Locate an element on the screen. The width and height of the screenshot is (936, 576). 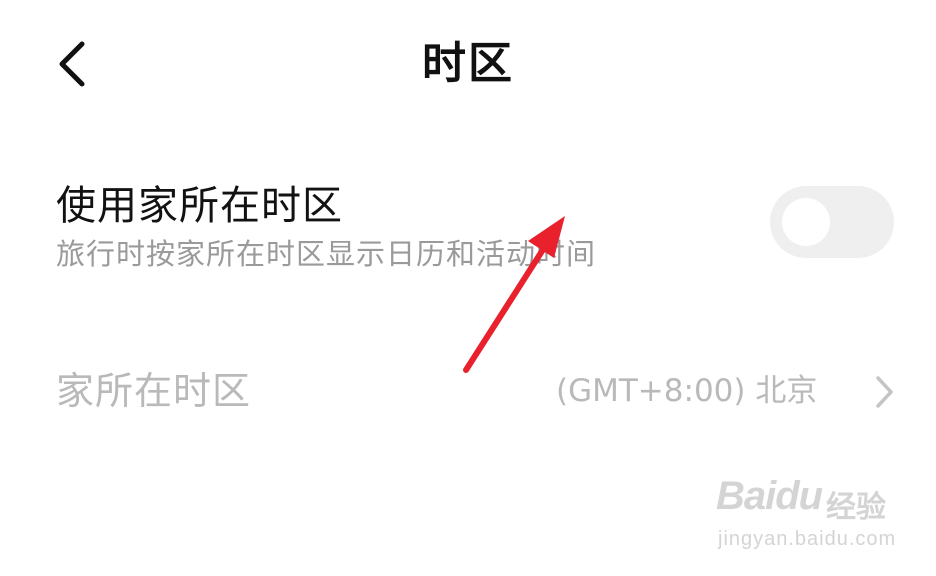
use-home-timezone-title: 使用家所在时区 is located at coordinates (199, 206).